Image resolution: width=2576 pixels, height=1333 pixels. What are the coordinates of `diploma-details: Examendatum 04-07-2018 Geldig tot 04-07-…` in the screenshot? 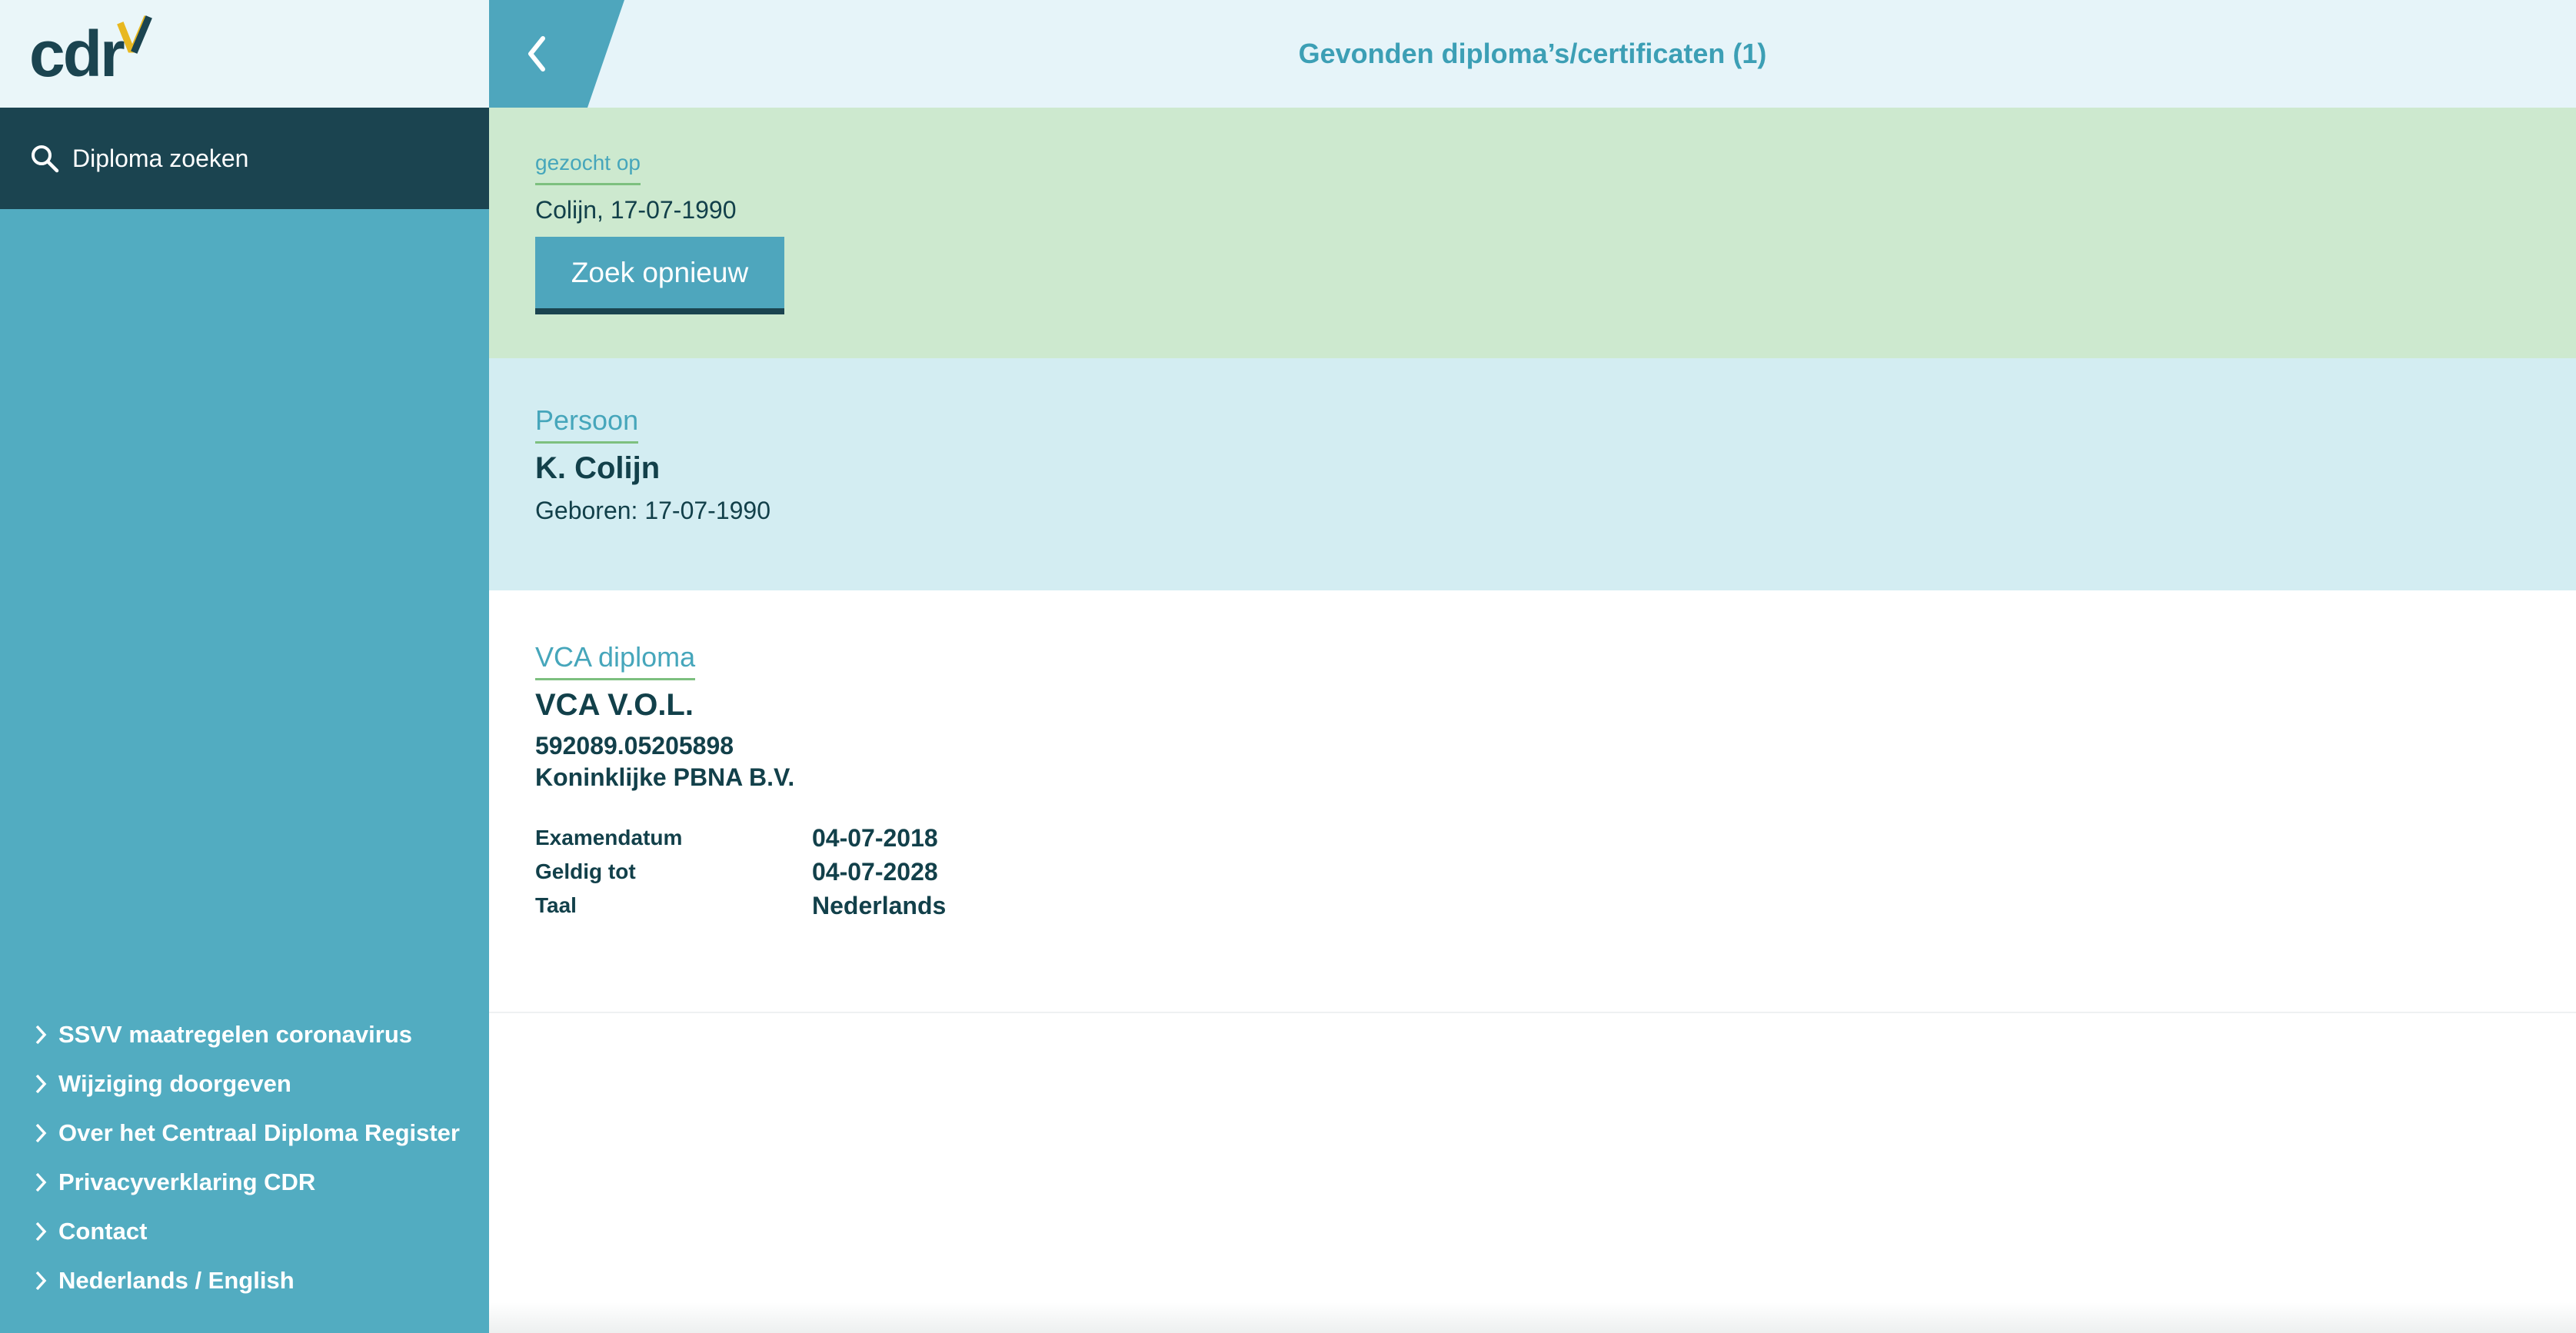 It's located at (1555, 871).